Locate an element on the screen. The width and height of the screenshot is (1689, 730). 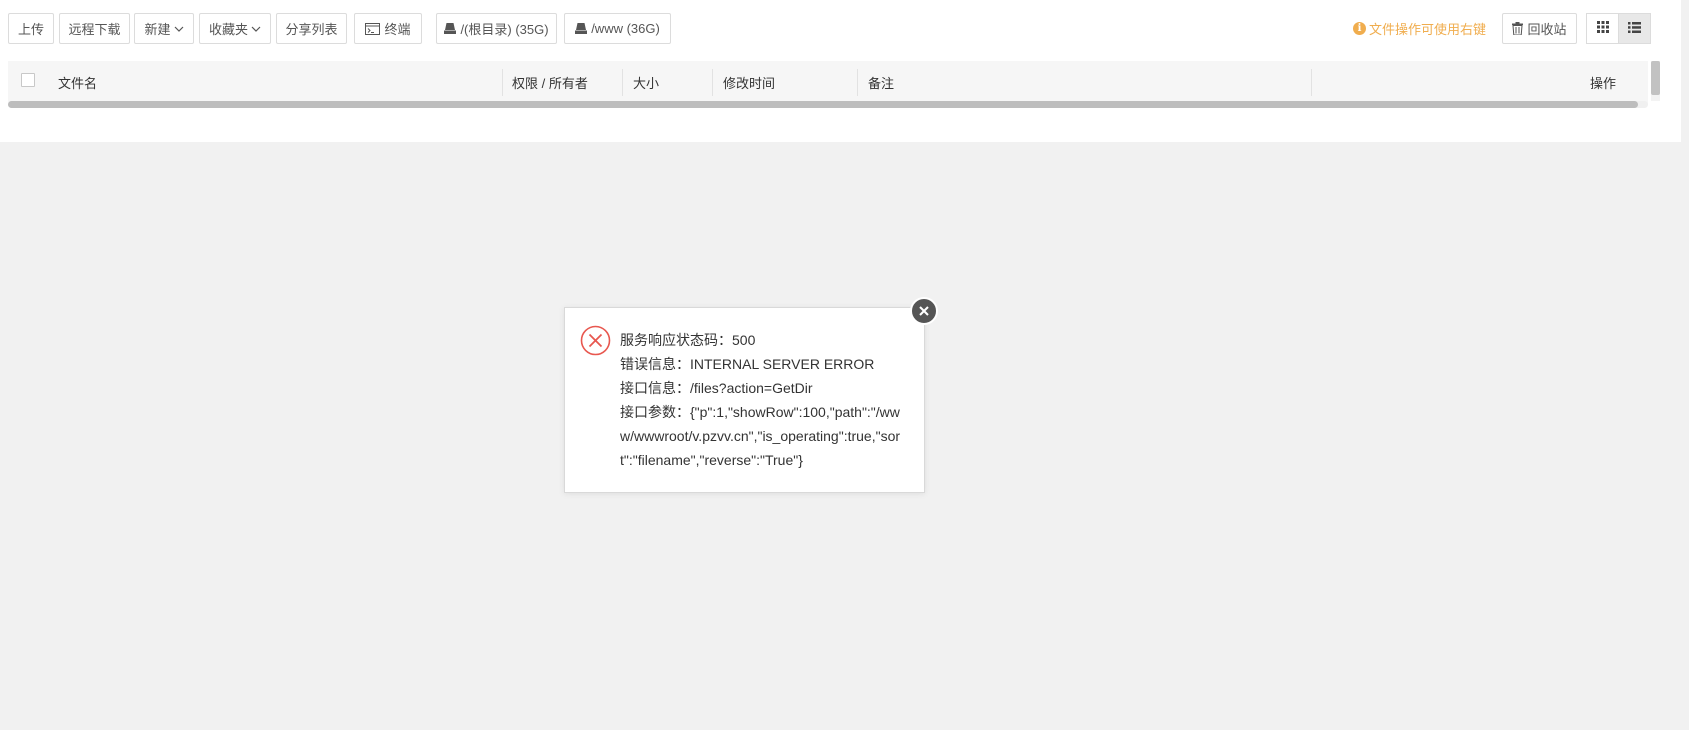
error-message: 错误信息：INTERNAL SERVER ERROR is located at coordinates (747, 364).